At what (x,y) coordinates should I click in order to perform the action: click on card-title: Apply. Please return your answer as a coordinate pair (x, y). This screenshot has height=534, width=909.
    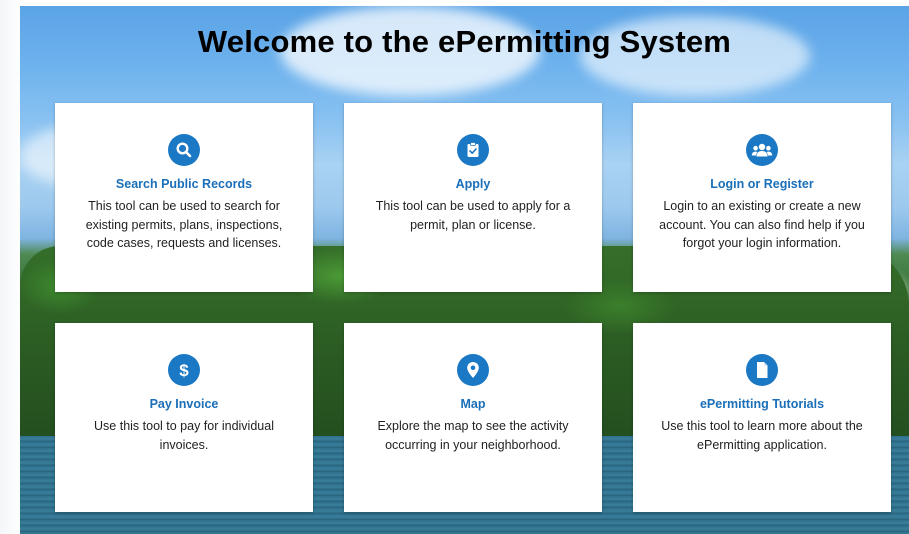
    Looking at the image, I should click on (473, 184).